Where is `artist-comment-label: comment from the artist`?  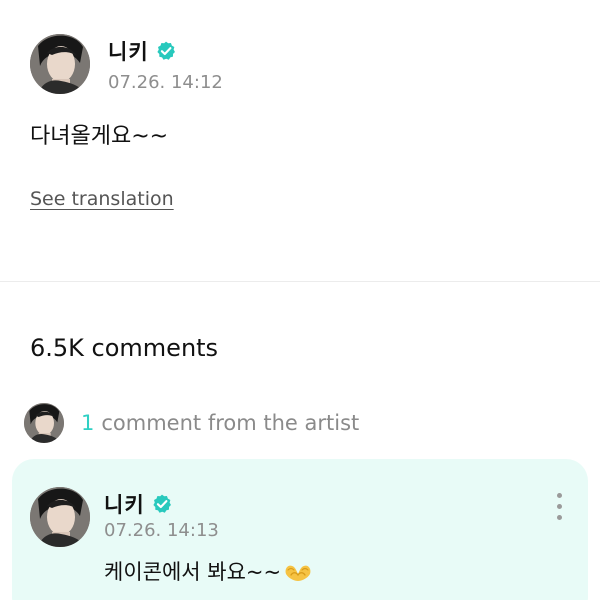 artist-comment-label: comment from the artist is located at coordinates (230, 423).